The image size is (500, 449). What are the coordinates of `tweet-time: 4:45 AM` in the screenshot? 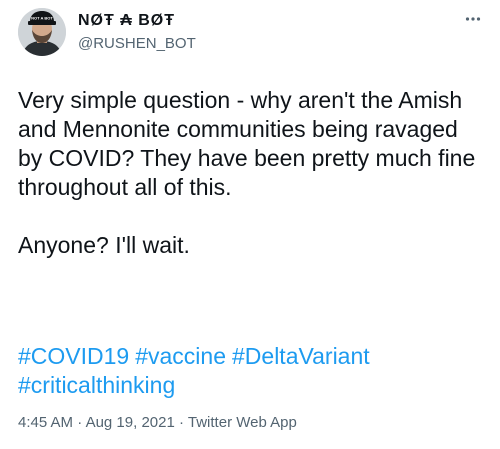 It's located at (45, 422).